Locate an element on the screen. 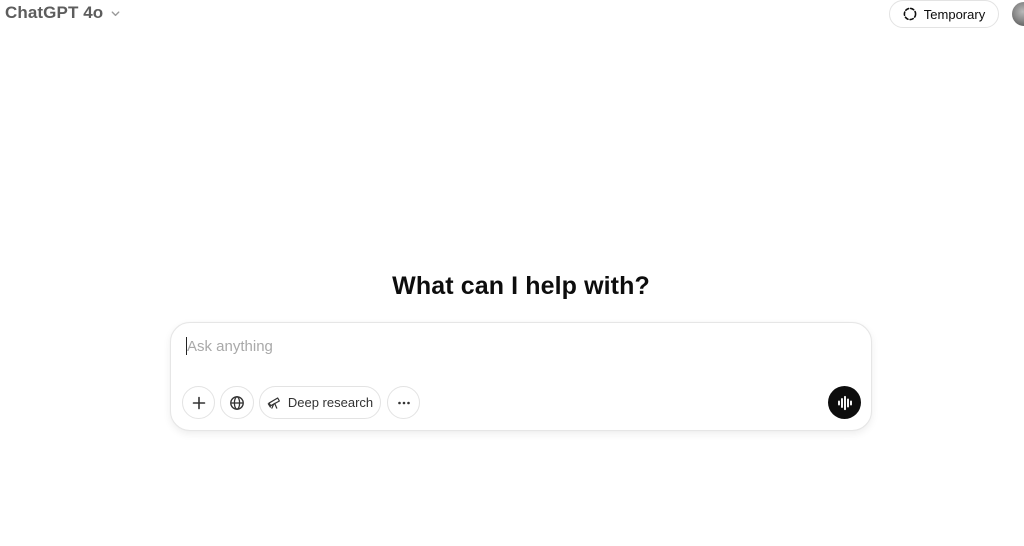 The image size is (1024, 546). text-caret is located at coordinates (186, 346).